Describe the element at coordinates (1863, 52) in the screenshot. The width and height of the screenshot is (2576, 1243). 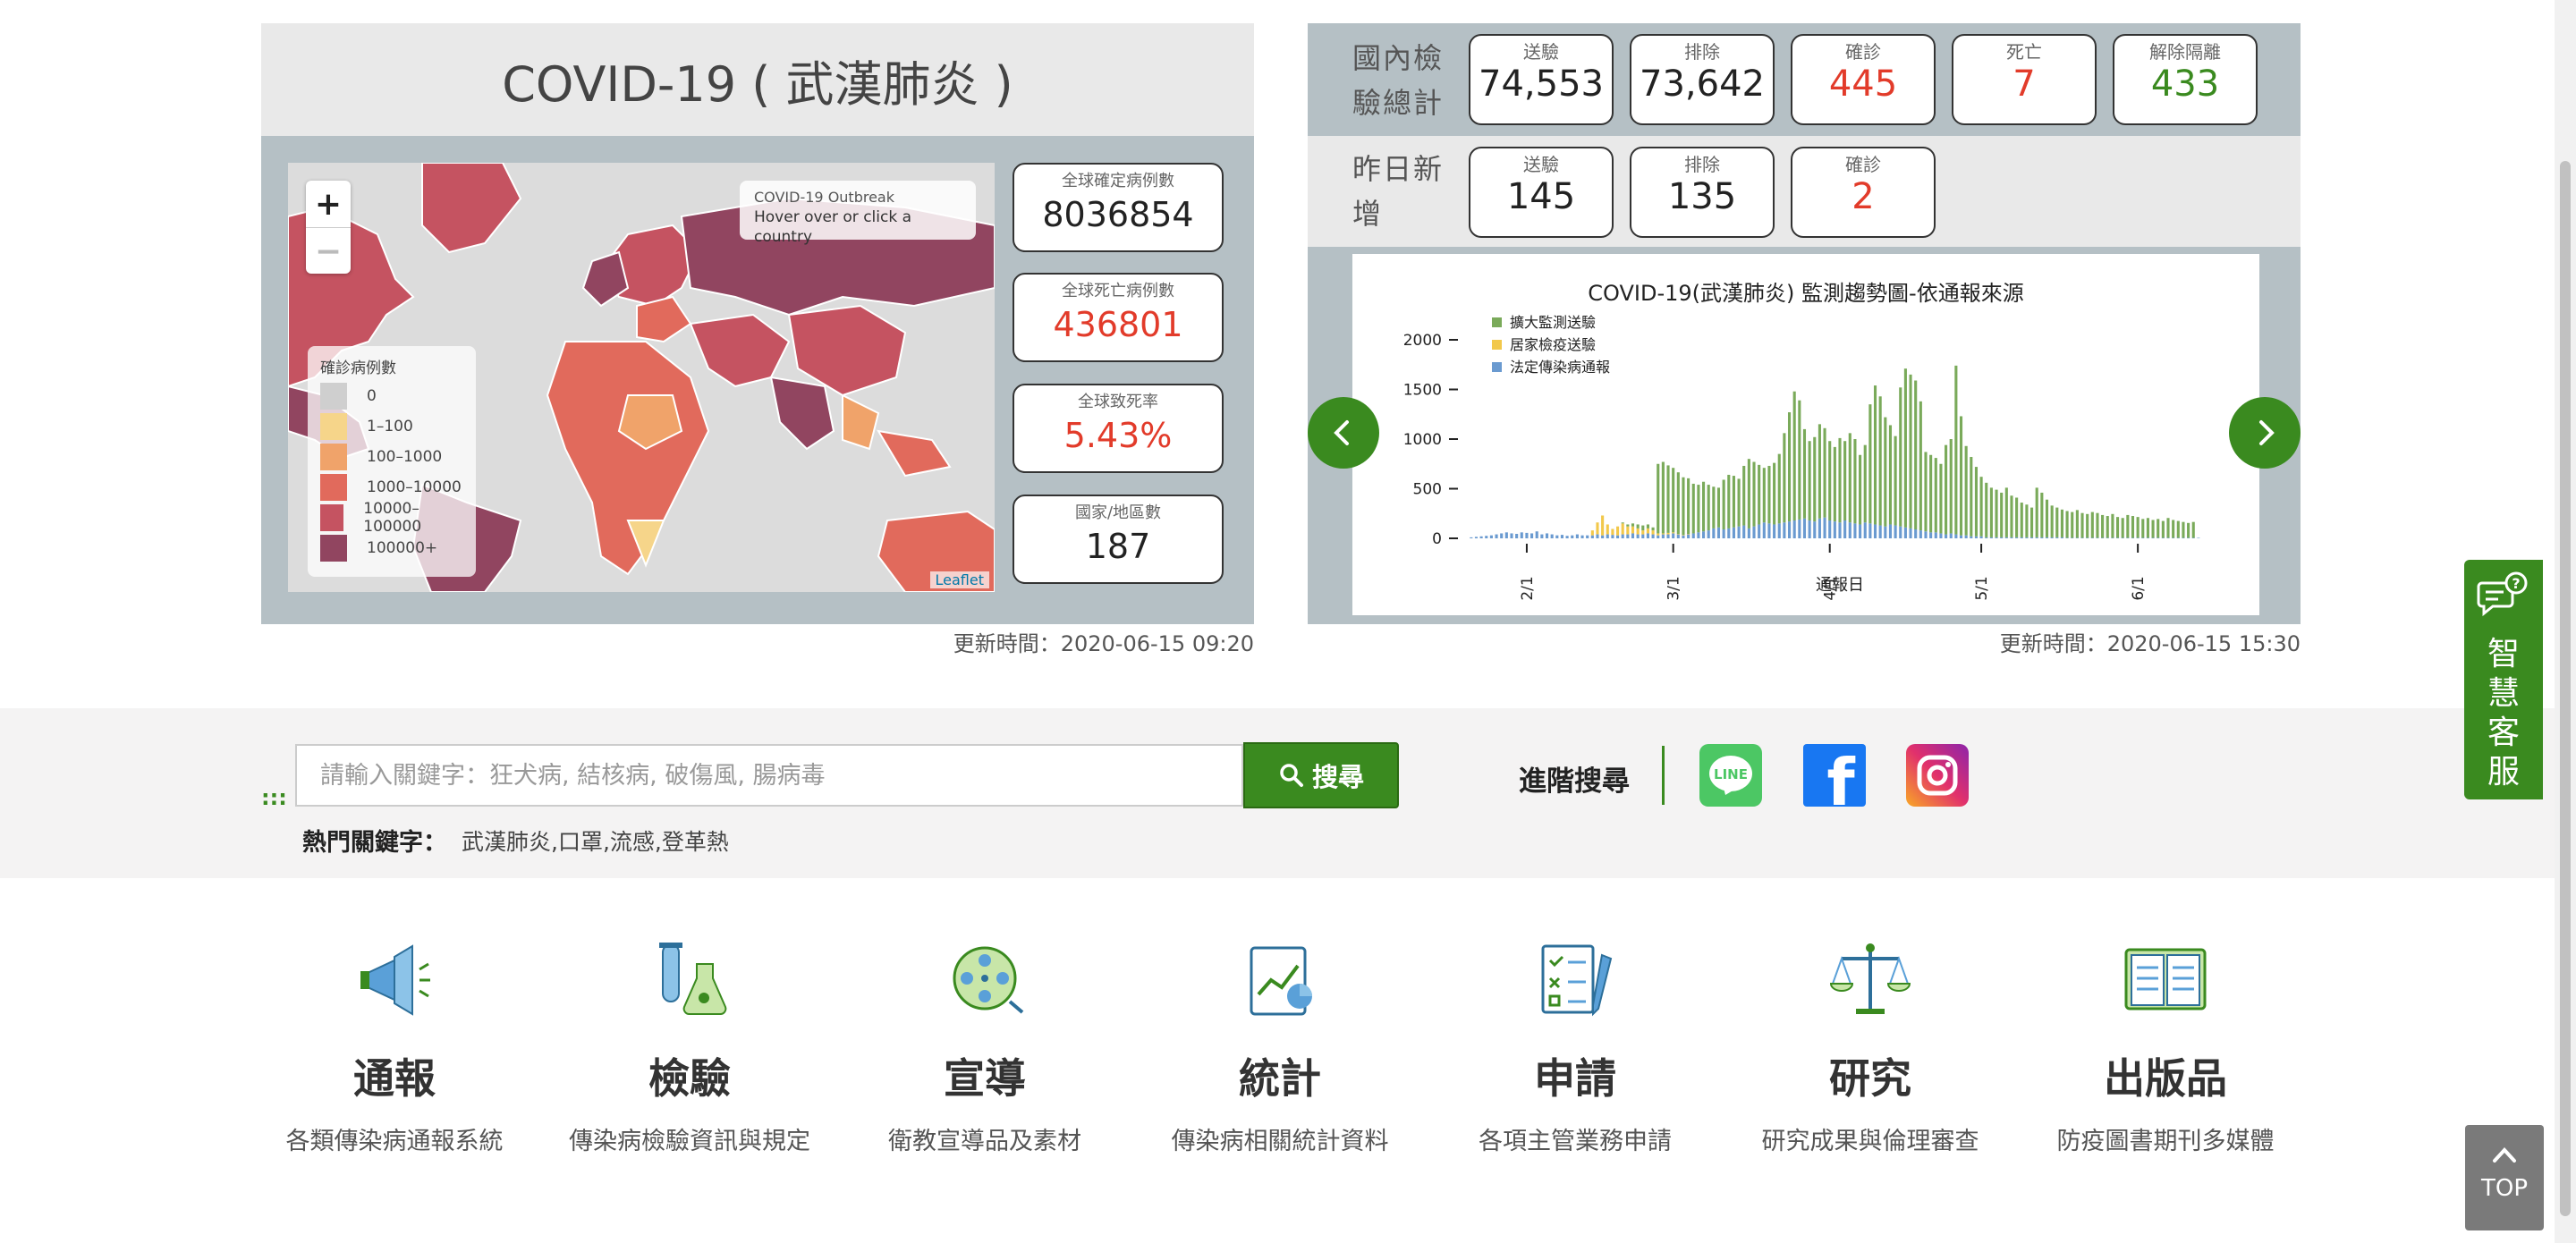
I see `domestic-stat-label: 確診` at that location.